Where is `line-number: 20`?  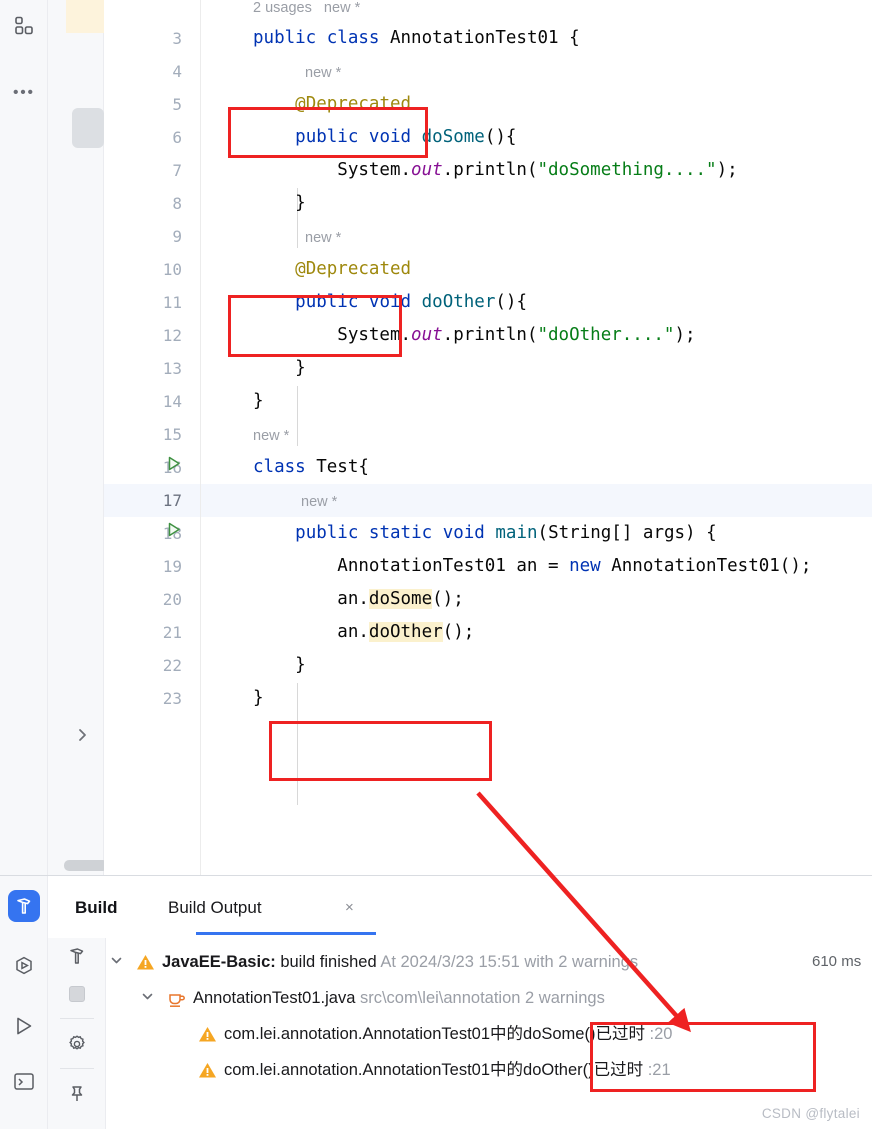
line-number: 20 is located at coordinates (172, 599).